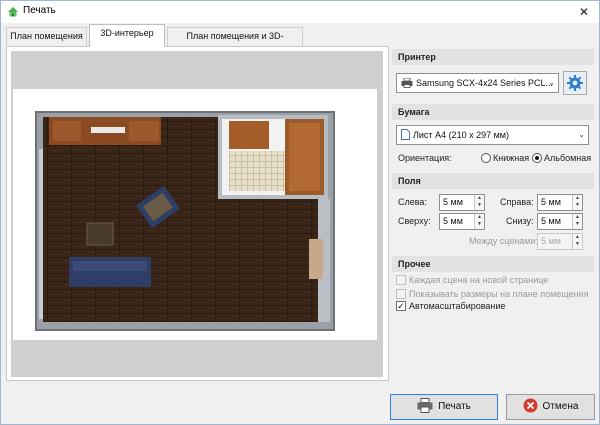 This screenshot has height=425, width=600. I want to click on portrait-label: Книжная, so click(511, 158).